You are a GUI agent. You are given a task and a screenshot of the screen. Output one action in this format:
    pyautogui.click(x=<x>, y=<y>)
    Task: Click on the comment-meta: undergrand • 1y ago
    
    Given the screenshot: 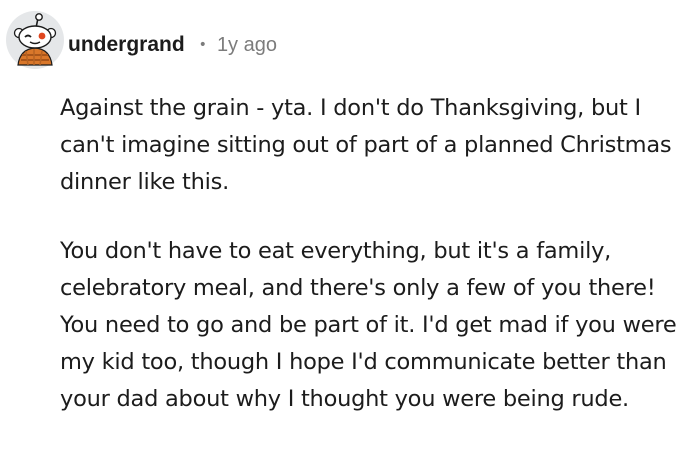 What is the action you would take?
    pyautogui.click(x=172, y=45)
    